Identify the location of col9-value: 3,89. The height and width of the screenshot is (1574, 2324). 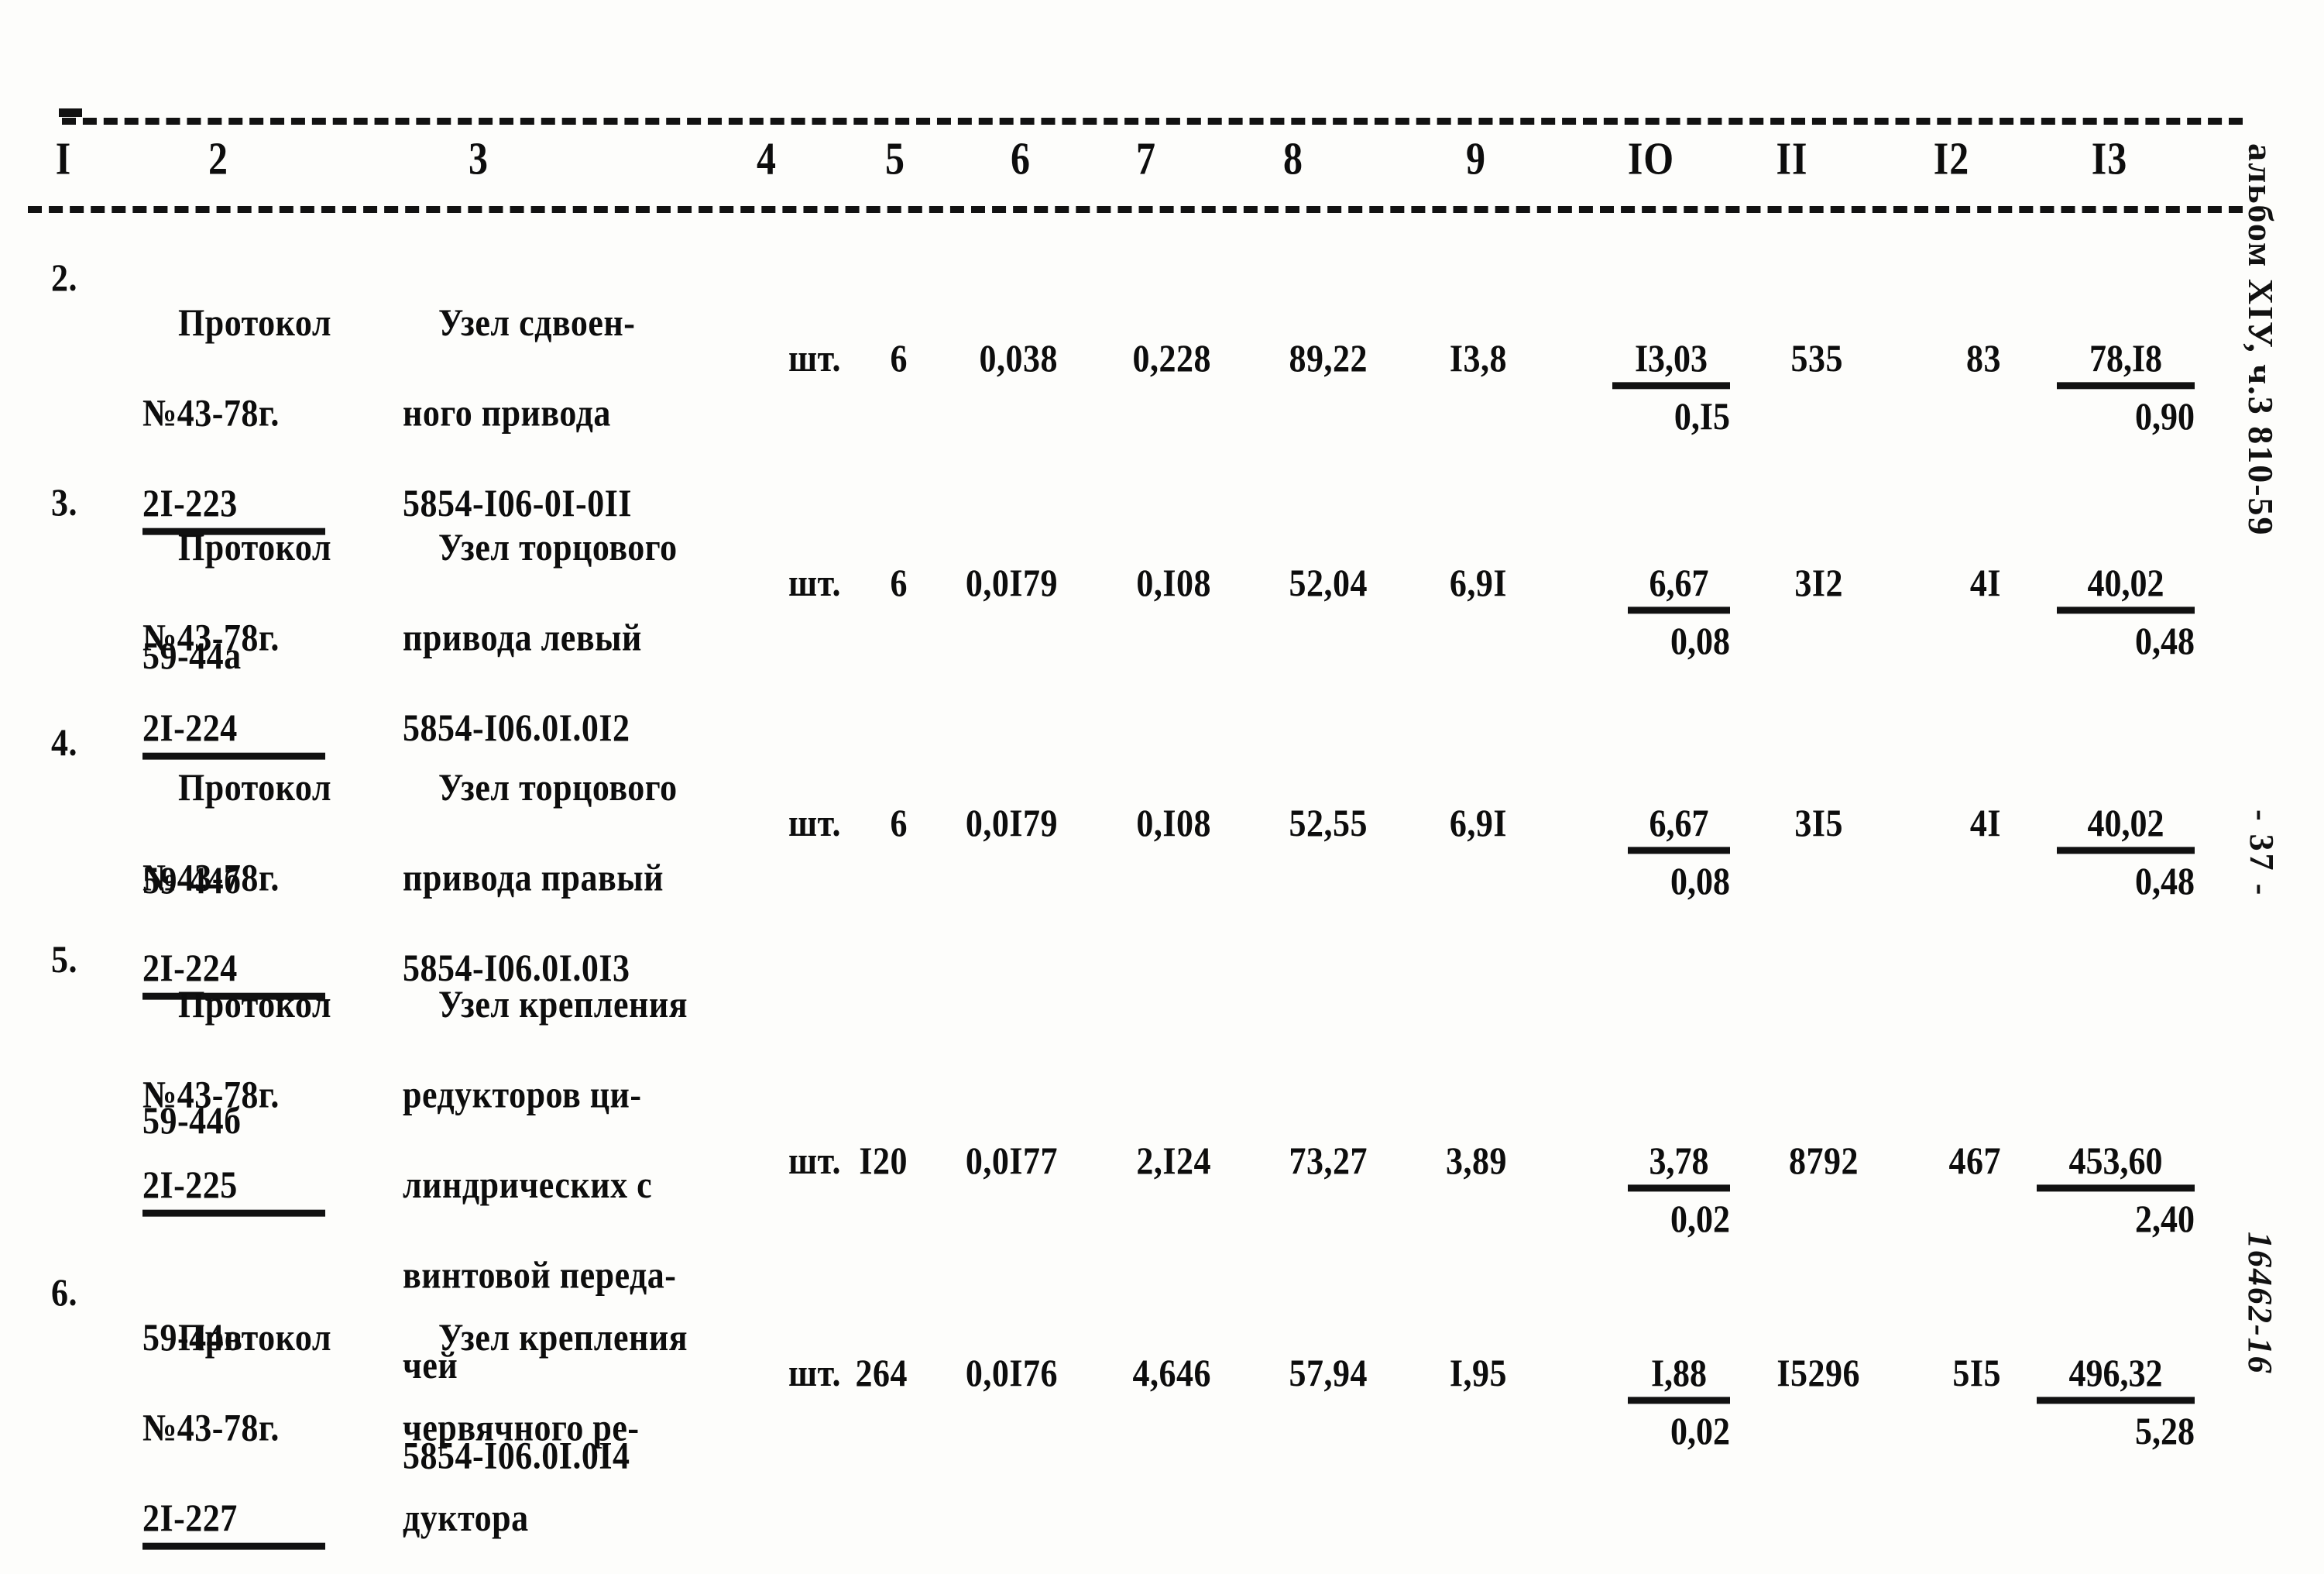
(1476, 1160).